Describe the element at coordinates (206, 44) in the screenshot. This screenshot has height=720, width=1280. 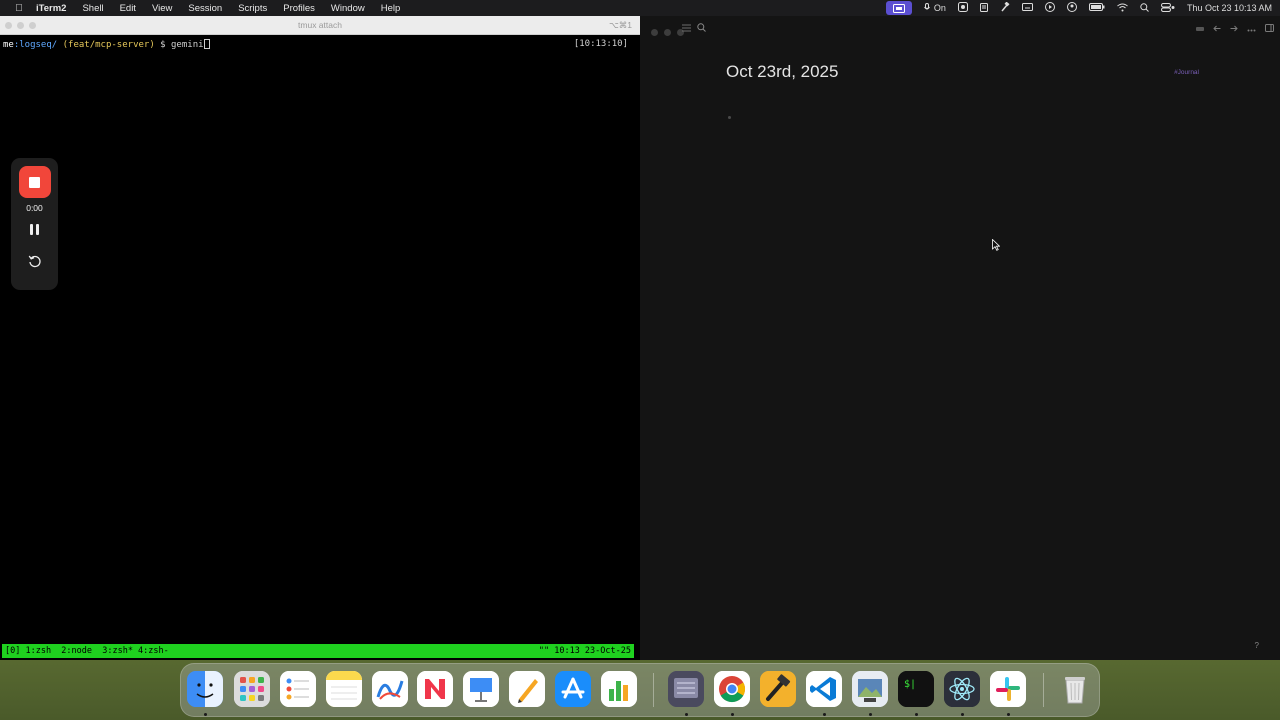
I see `text-cursor` at that location.